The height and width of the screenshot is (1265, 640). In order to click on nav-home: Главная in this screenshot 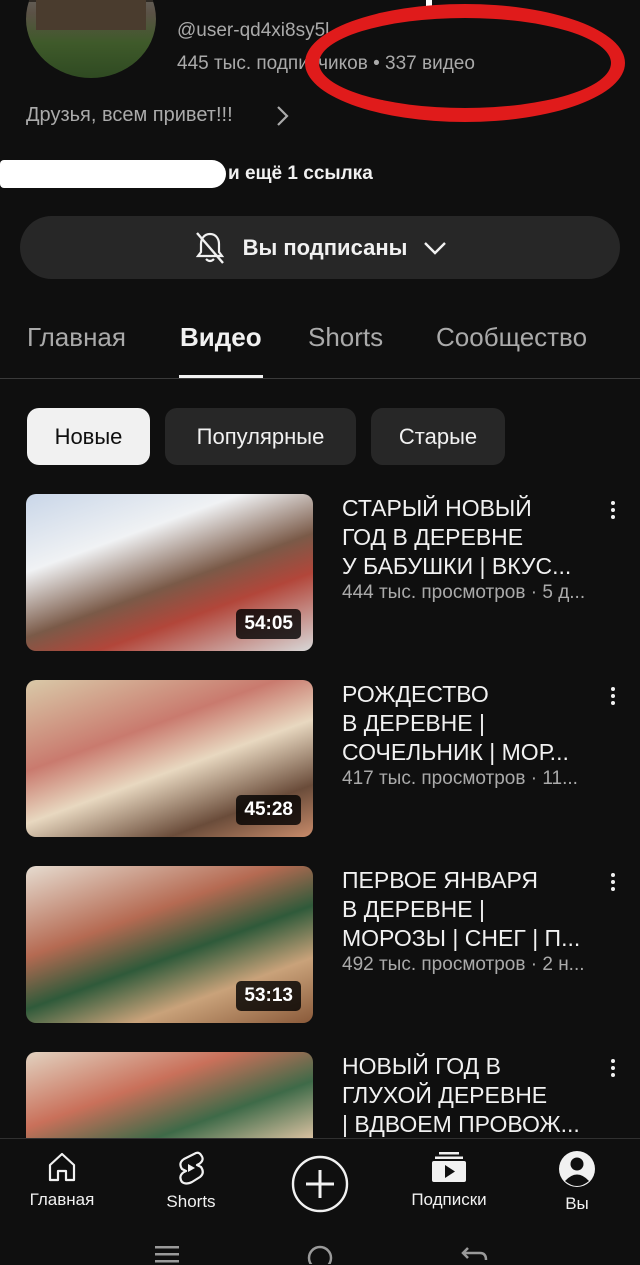, I will do `click(62, 1180)`.